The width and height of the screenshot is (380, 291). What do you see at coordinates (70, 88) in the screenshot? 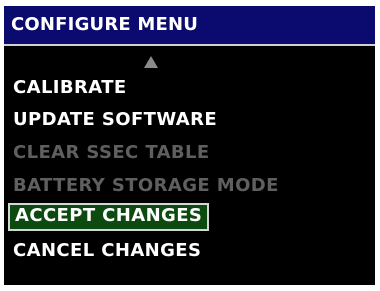
I see `menu-item-calibrate: CALIBRATE` at bounding box center [70, 88].